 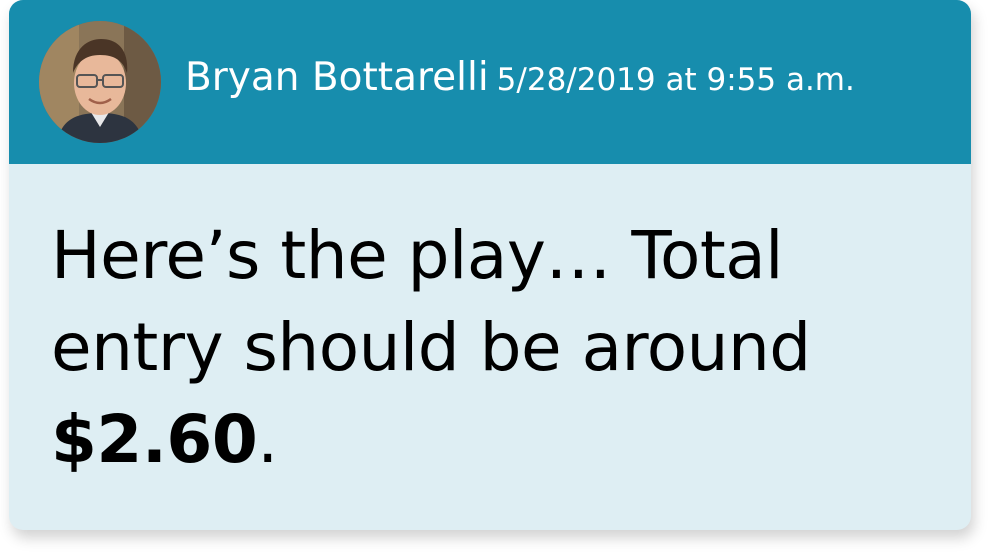 I want to click on message-meta: Bryan Bottarelli 5/28/2019 at 9:55 a.m., so click(x=520, y=77).